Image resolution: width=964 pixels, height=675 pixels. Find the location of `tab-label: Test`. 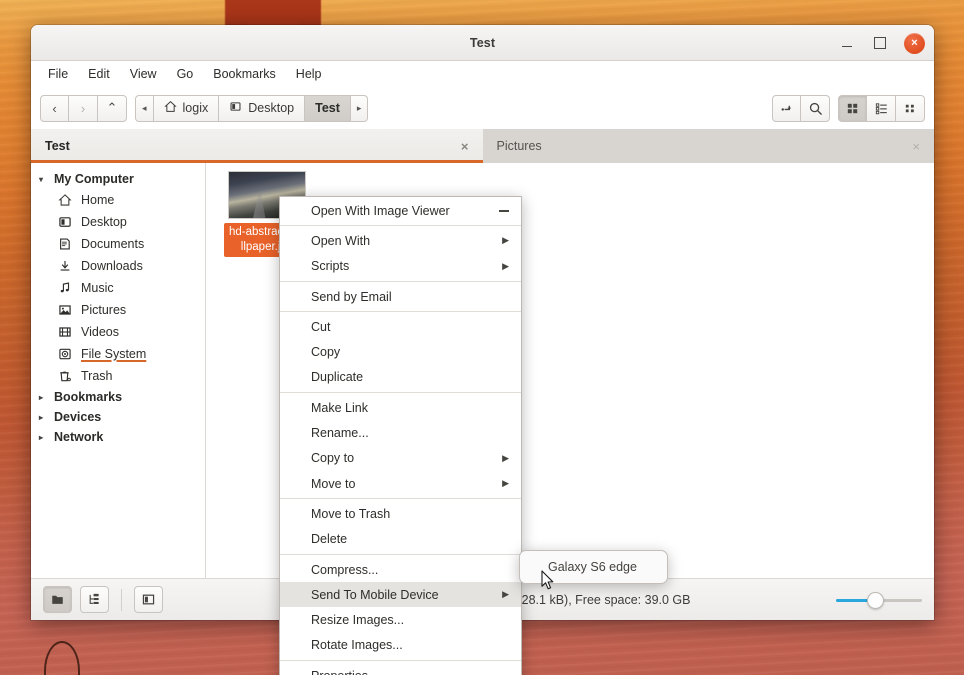

tab-label: Test is located at coordinates (57, 146).